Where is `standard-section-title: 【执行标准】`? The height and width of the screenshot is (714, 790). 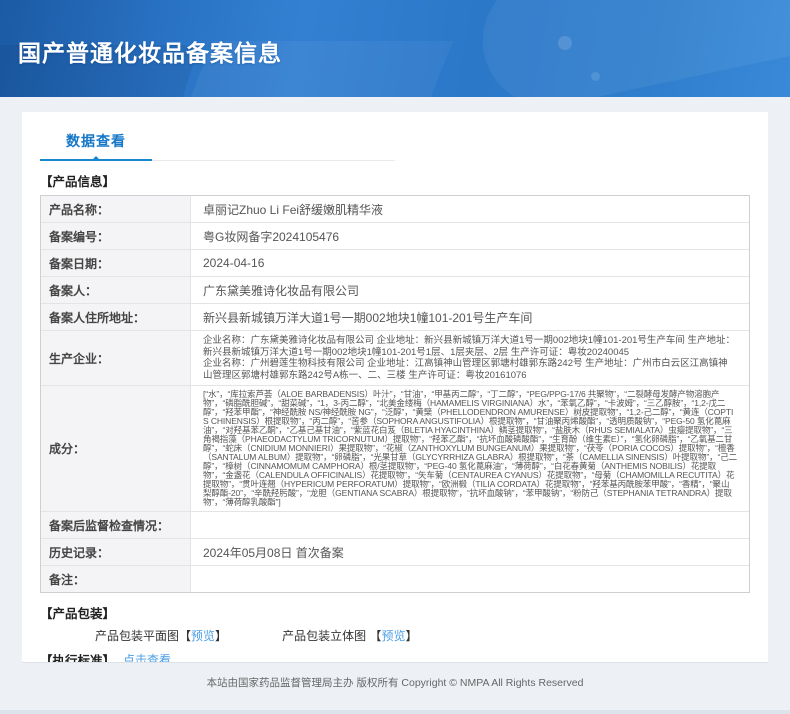
standard-section-title: 【执行标准】 is located at coordinates (78, 658).